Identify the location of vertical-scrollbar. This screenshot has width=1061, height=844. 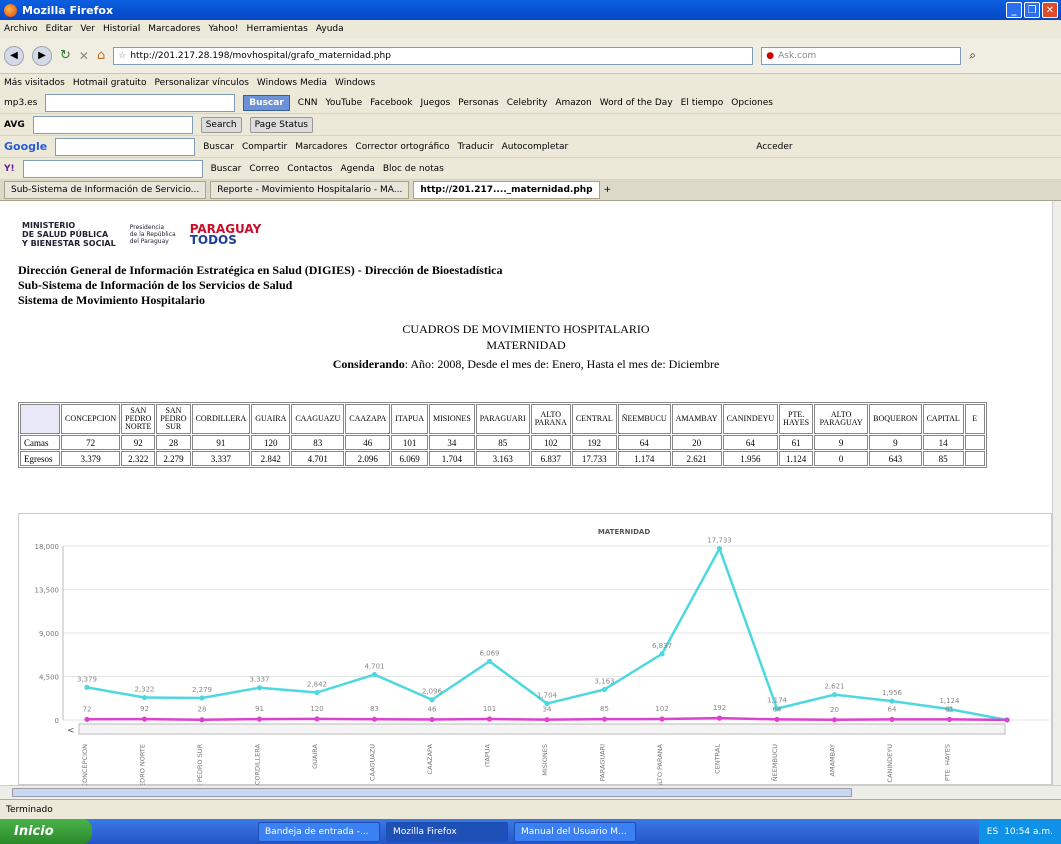
(1056, 493).